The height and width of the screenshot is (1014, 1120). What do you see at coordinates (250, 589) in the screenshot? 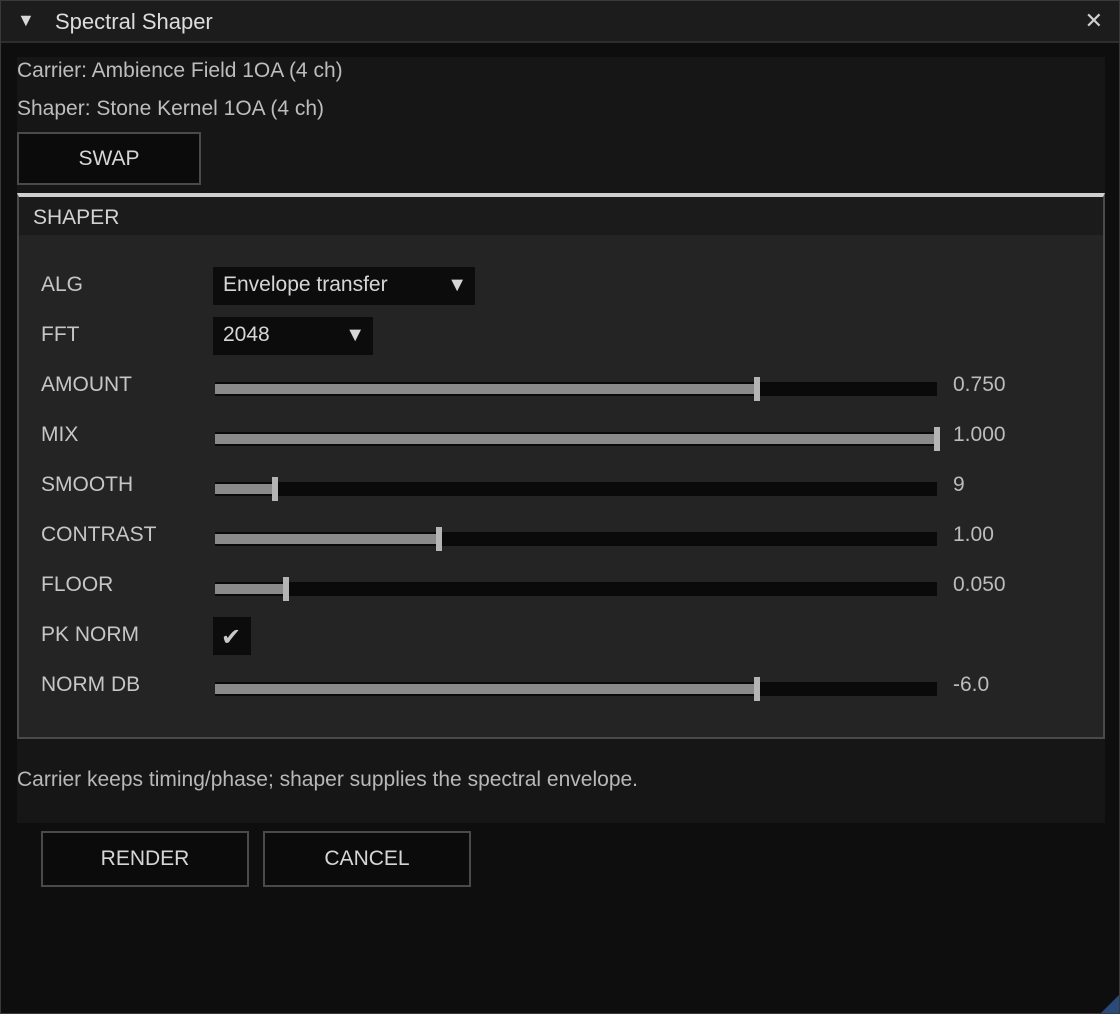
I see `floor-slider-fill` at bounding box center [250, 589].